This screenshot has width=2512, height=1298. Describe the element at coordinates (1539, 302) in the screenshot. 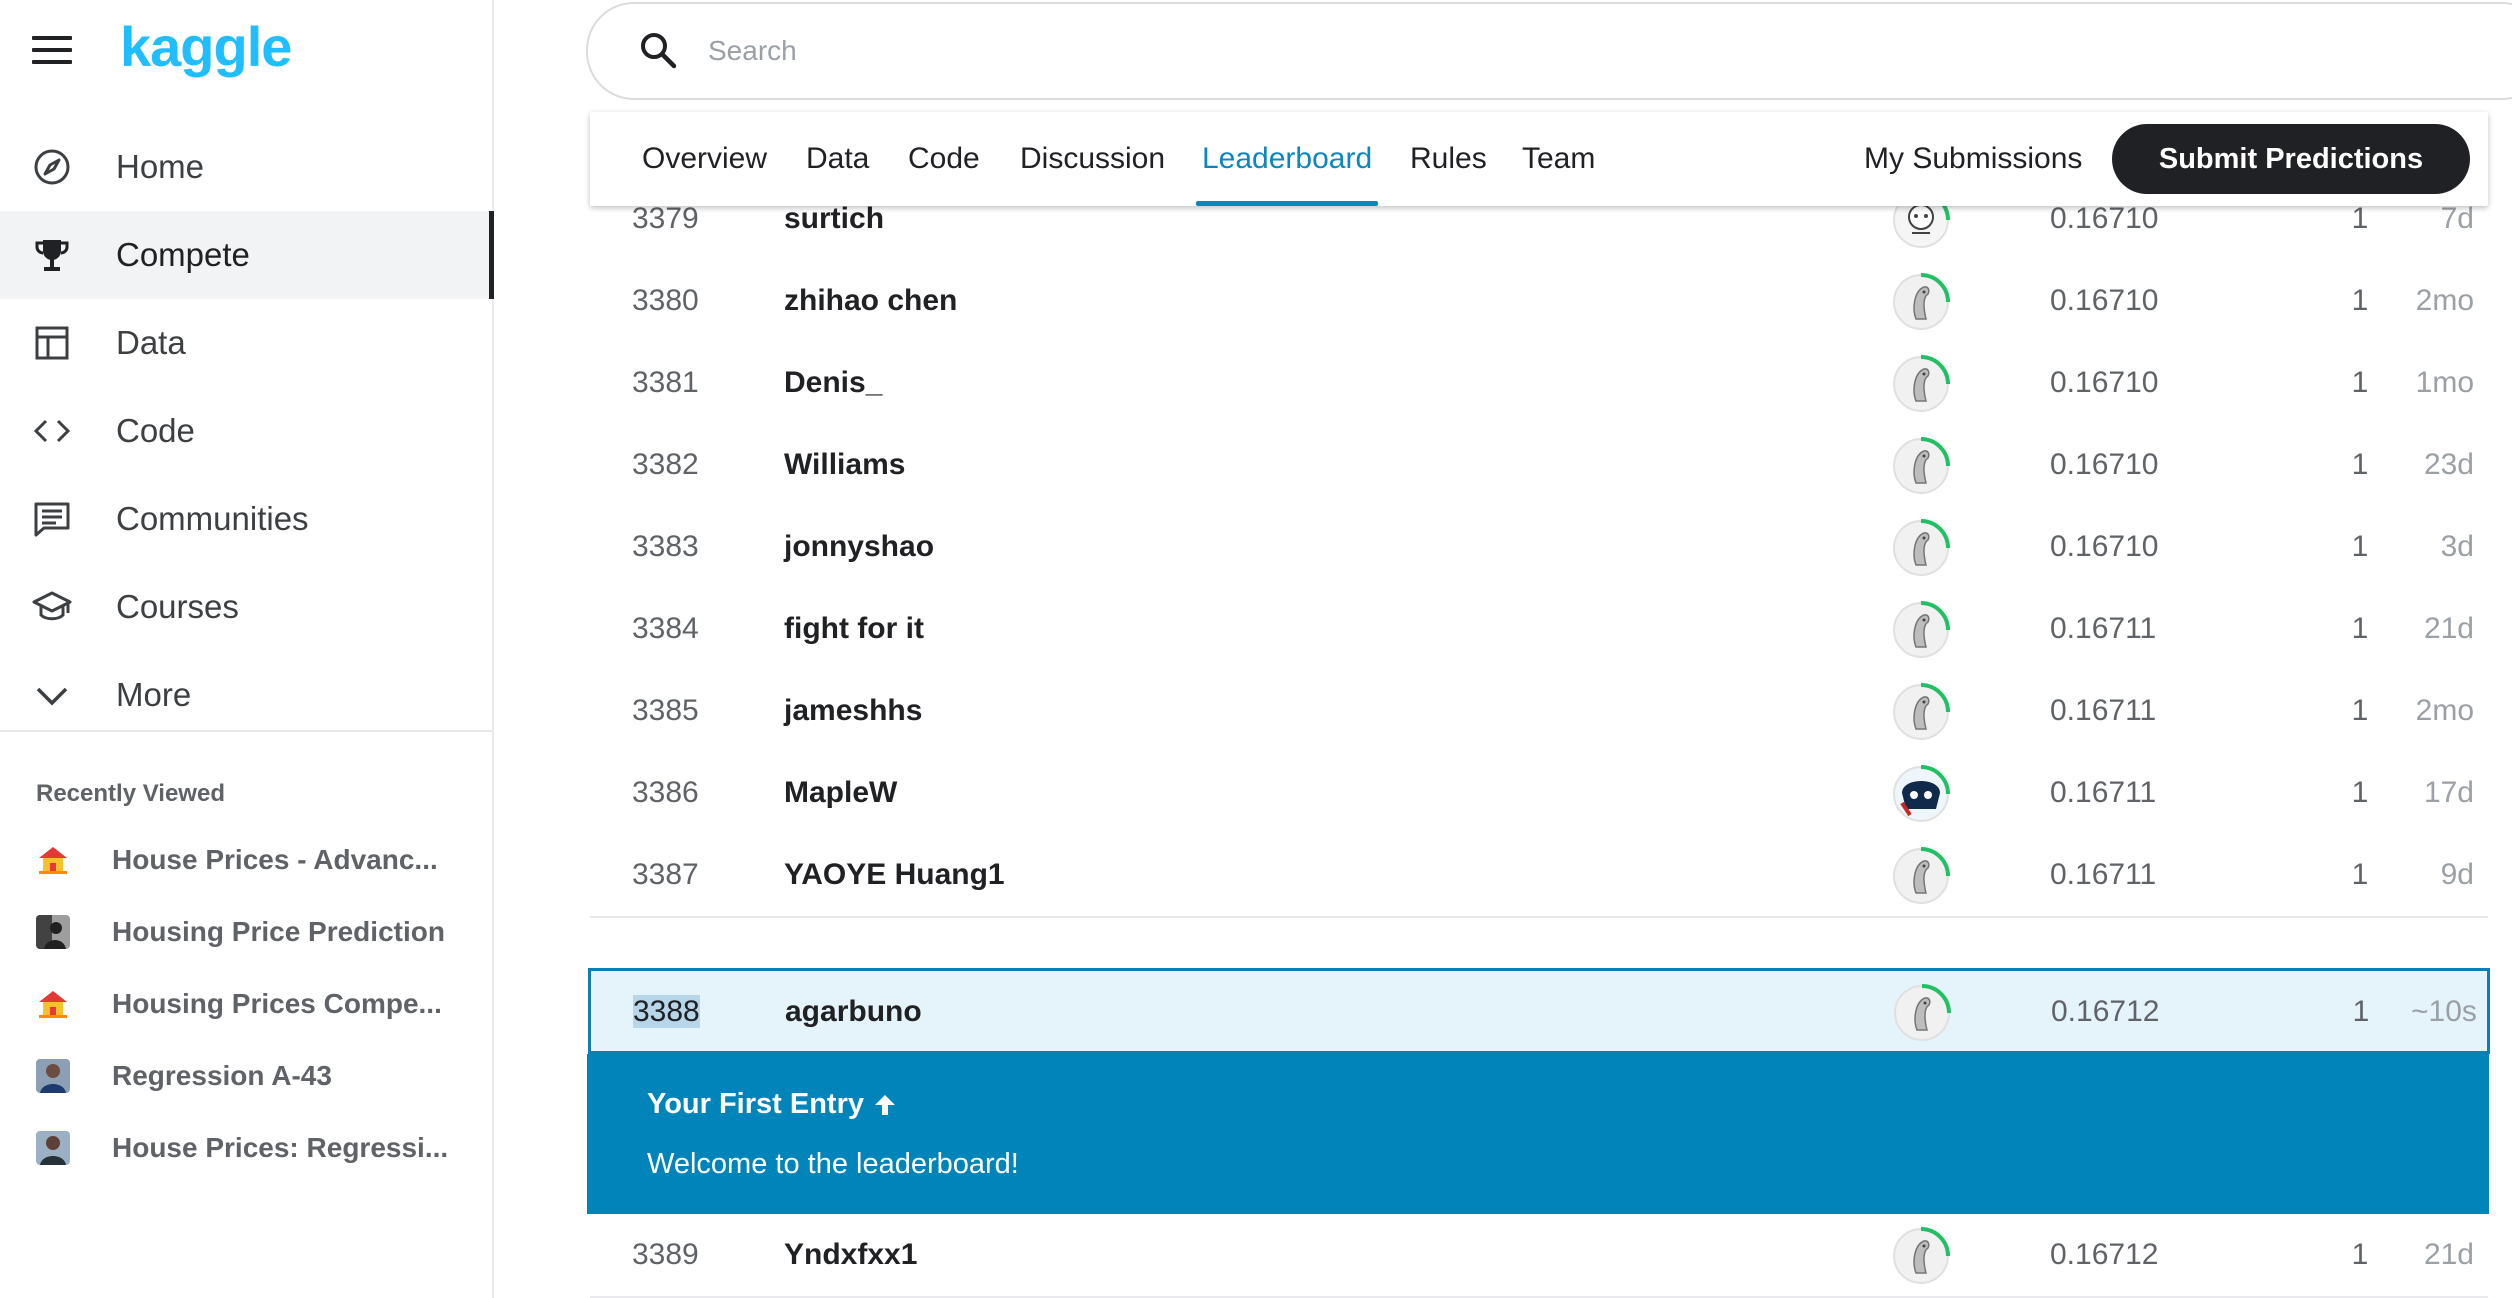

I see `table-row: 3380 zhihao chen 0.16710 1 2mo` at that location.